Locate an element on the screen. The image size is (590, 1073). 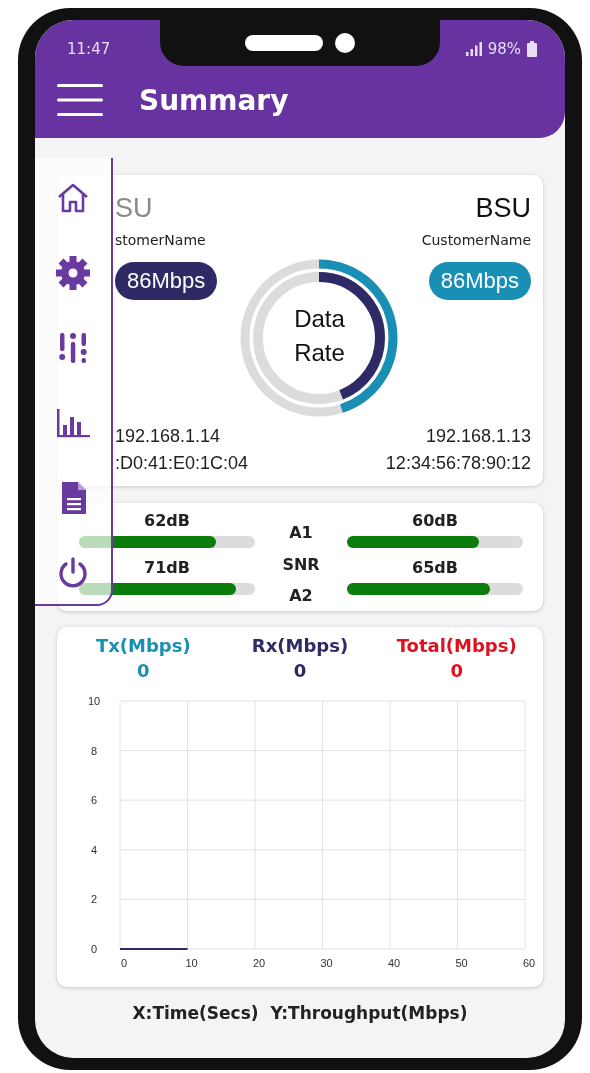
drawer-item is located at coordinates (73, 273).